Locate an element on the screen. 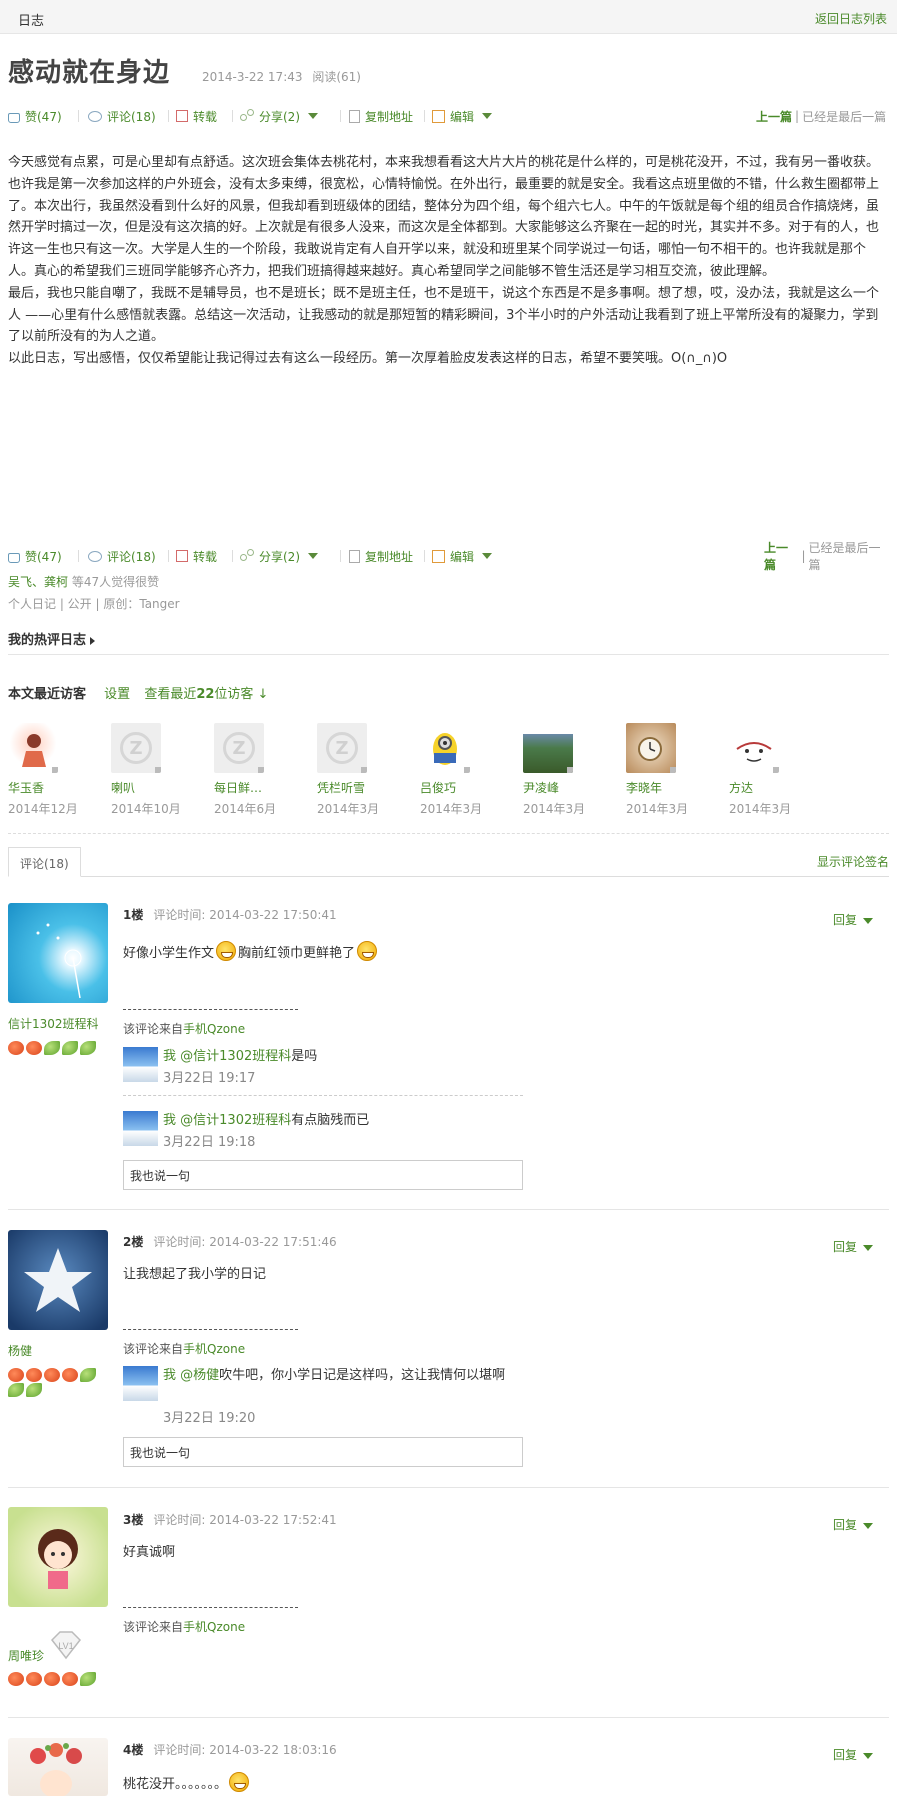  avatar-image is located at coordinates (445, 749).